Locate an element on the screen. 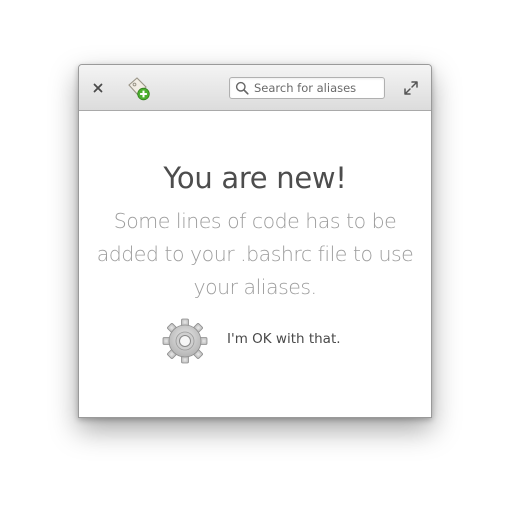 The height and width of the screenshot is (510, 510). add-alias-icon is located at coordinates (139, 89).